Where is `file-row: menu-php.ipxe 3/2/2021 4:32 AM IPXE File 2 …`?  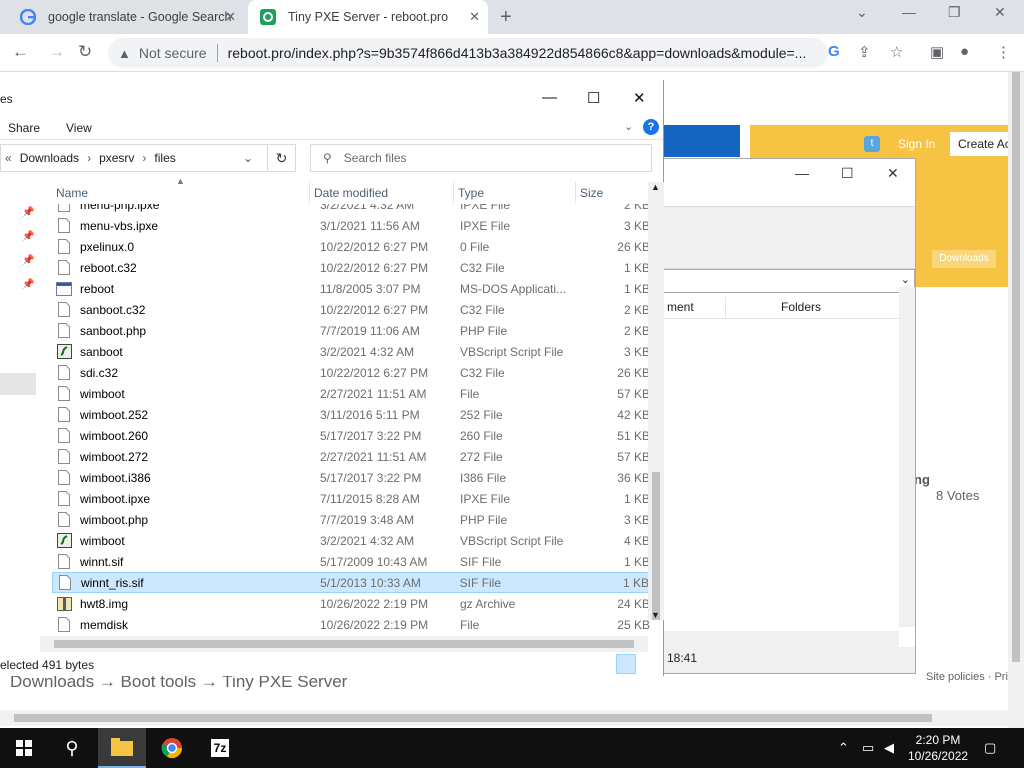 file-row: menu-php.ipxe 3/2/2021 4:32 AM IPXE File 2 … is located at coordinates (351, 209).